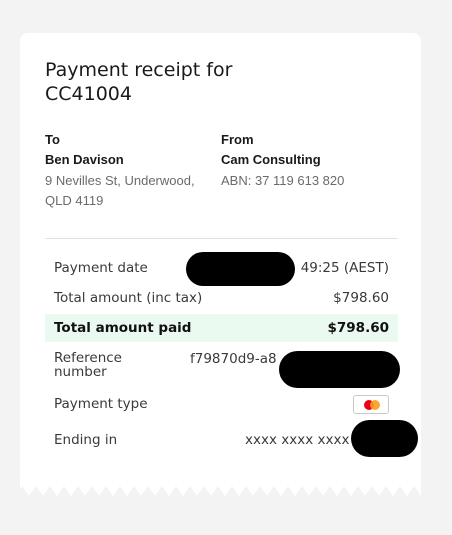  Describe the element at coordinates (221, 238) in the screenshot. I see `section-divider` at that location.